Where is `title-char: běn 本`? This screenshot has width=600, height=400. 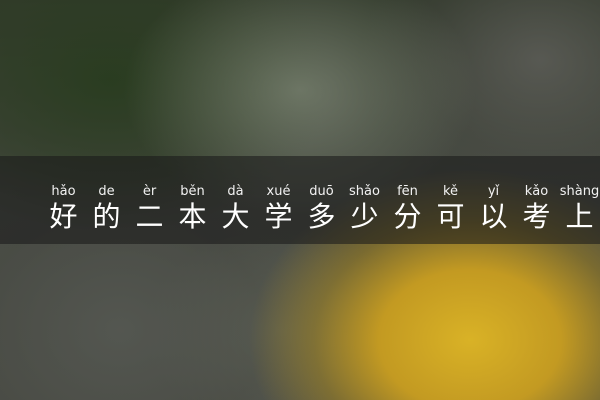 title-char: běn 本 is located at coordinates (192, 208).